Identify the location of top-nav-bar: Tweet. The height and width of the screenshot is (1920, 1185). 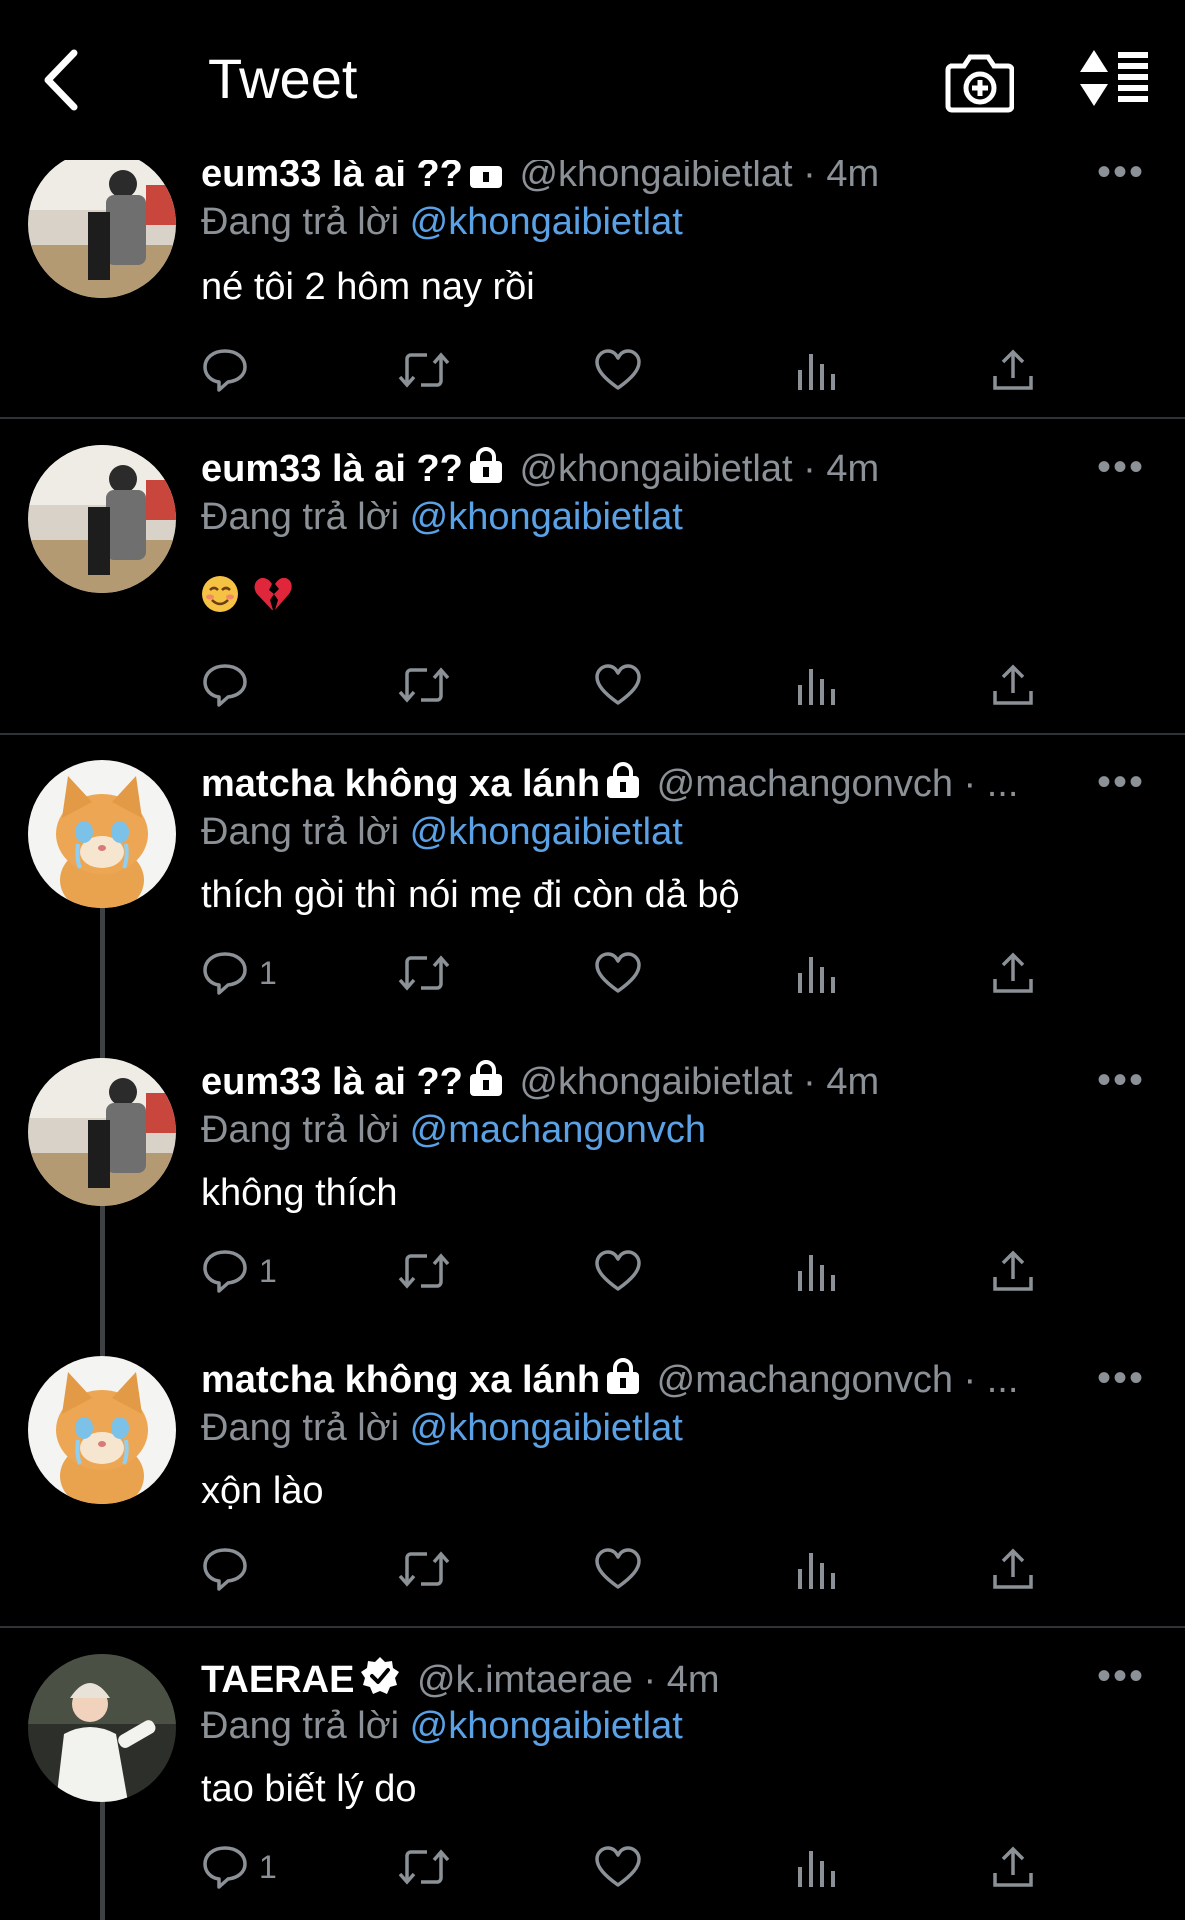
(592, 80).